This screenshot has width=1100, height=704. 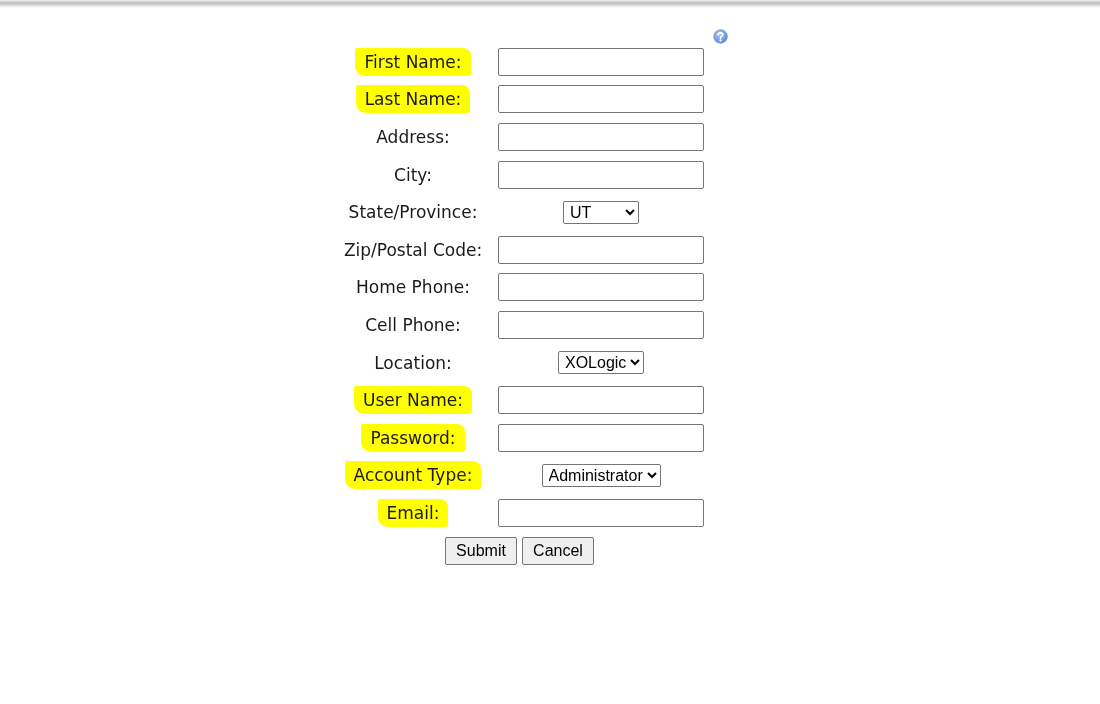 I want to click on highlighted-field-label: Last Name:, so click(x=413, y=99).